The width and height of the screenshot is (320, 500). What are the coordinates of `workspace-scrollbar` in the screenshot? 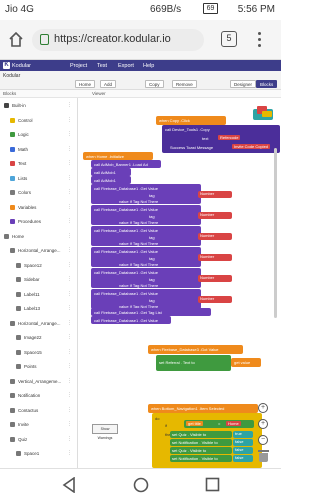 It's located at (275, 233).